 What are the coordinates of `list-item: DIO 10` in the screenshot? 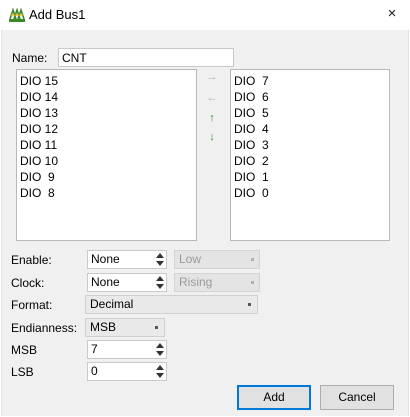 It's located at (106, 161).